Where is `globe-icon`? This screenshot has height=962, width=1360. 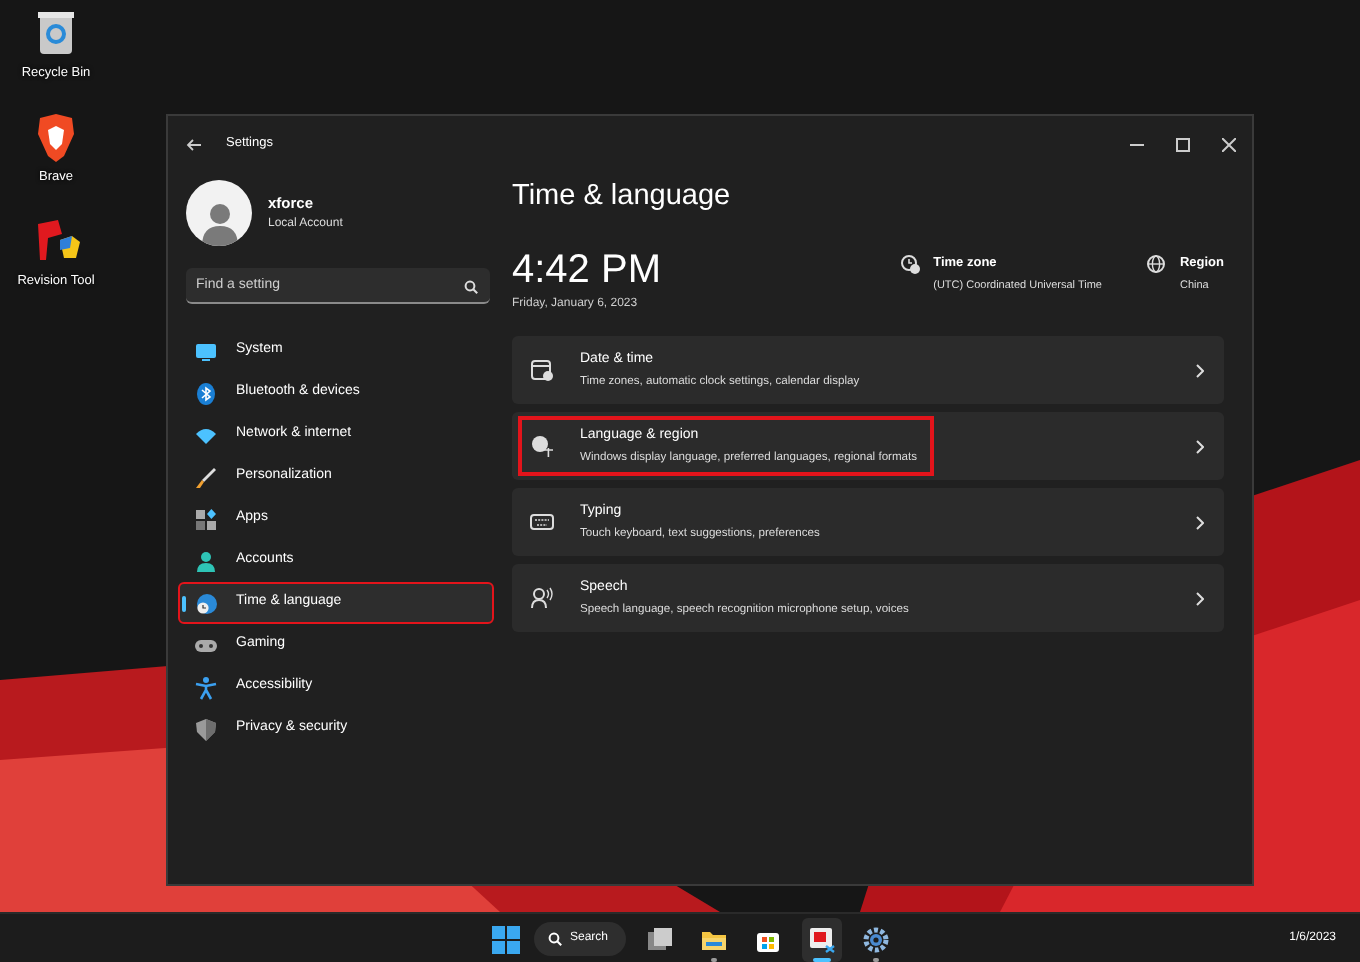 globe-icon is located at coordinates (1155, 264).